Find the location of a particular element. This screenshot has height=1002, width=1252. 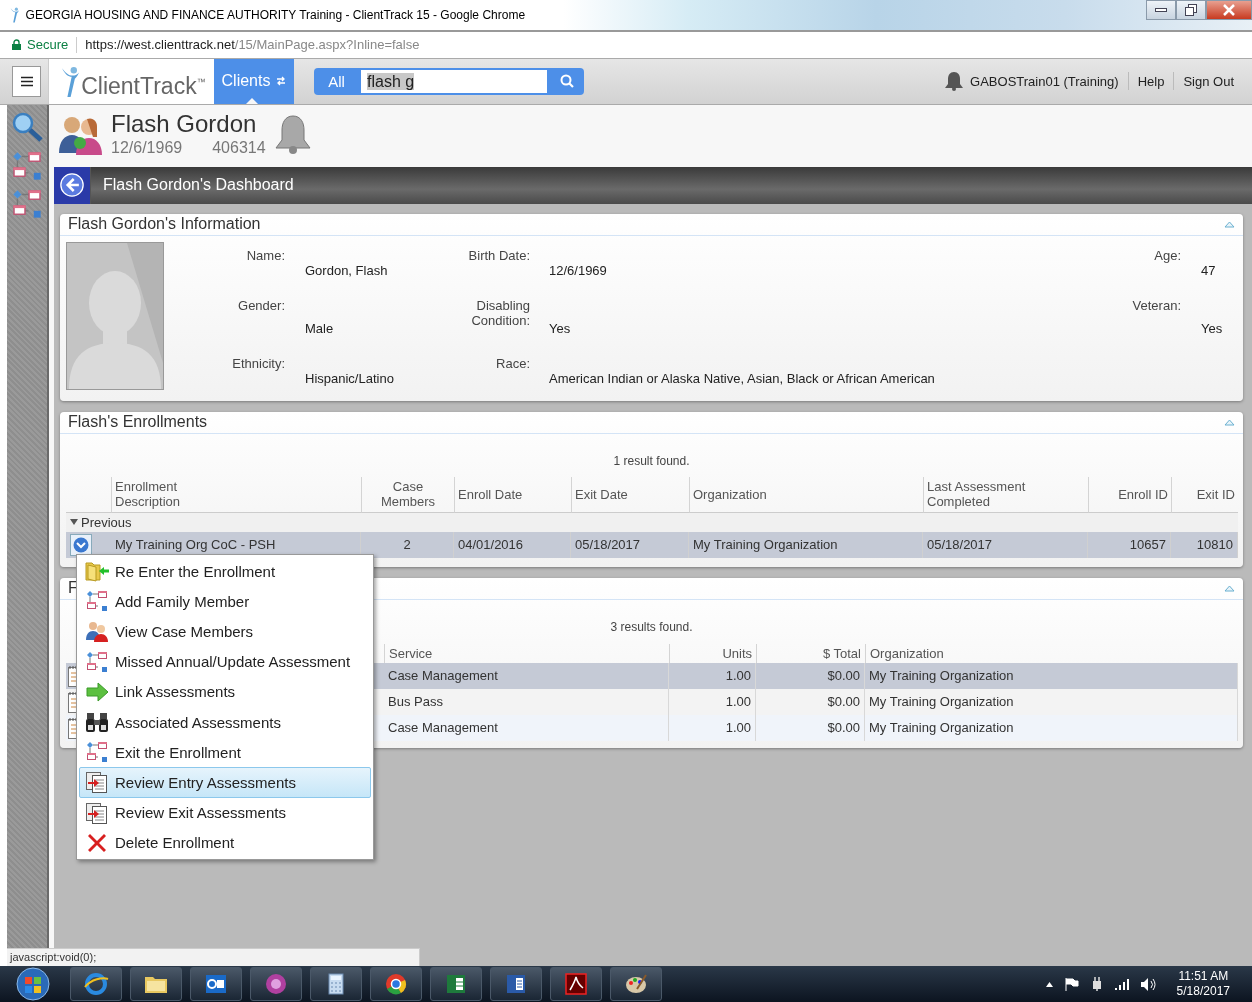

column-header: Units is located at coordinates (737, 653).